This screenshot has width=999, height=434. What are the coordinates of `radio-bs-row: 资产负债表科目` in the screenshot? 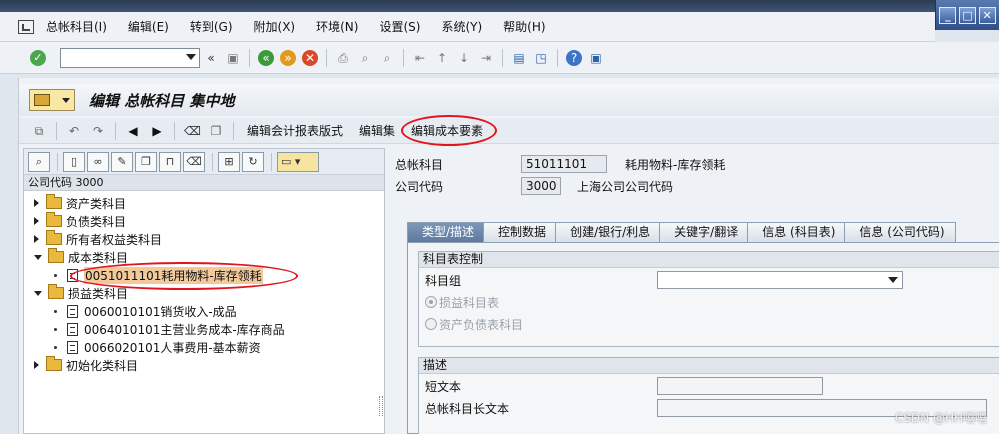 It's located at (474, 324).